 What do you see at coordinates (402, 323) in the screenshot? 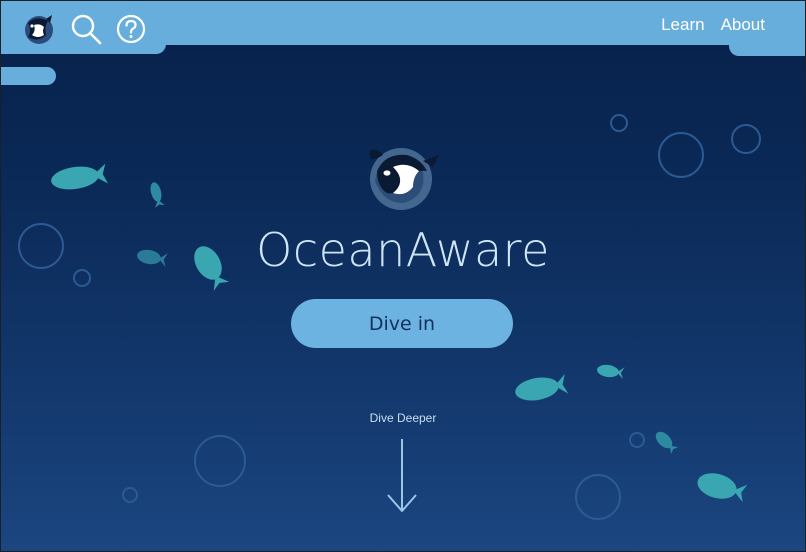
I see `dive-in-button: Dive in` at bounding box center [402, 323].